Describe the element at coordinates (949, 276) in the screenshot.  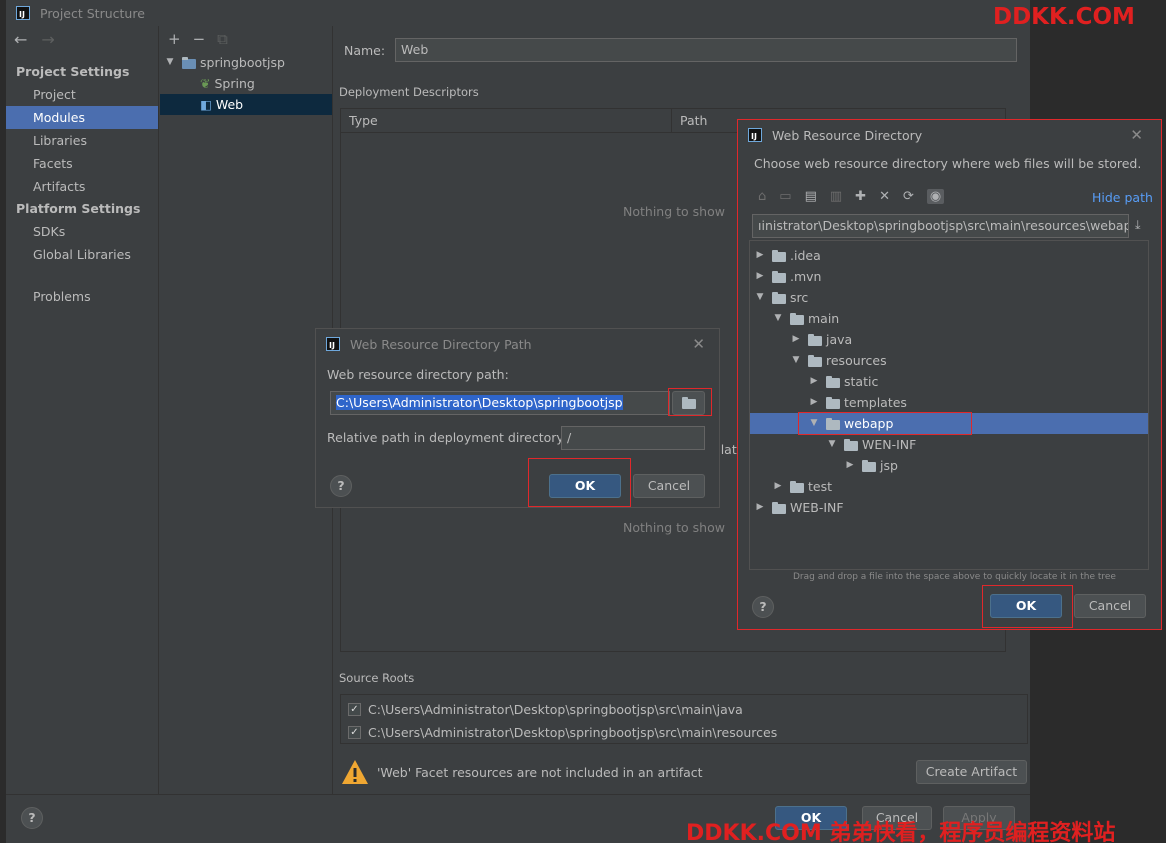
I see `tree-item-mvn: ▶ .mvn` at that location.